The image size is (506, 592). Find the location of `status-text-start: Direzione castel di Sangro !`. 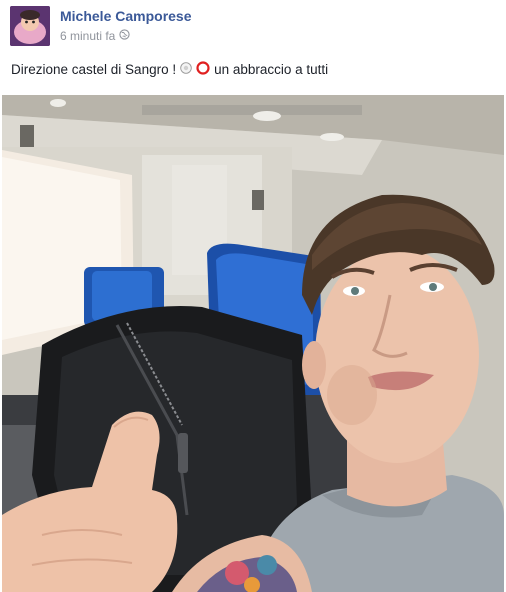

status-text-start: Direzione castel di Sangro ! is located at coordinates (94, 69).